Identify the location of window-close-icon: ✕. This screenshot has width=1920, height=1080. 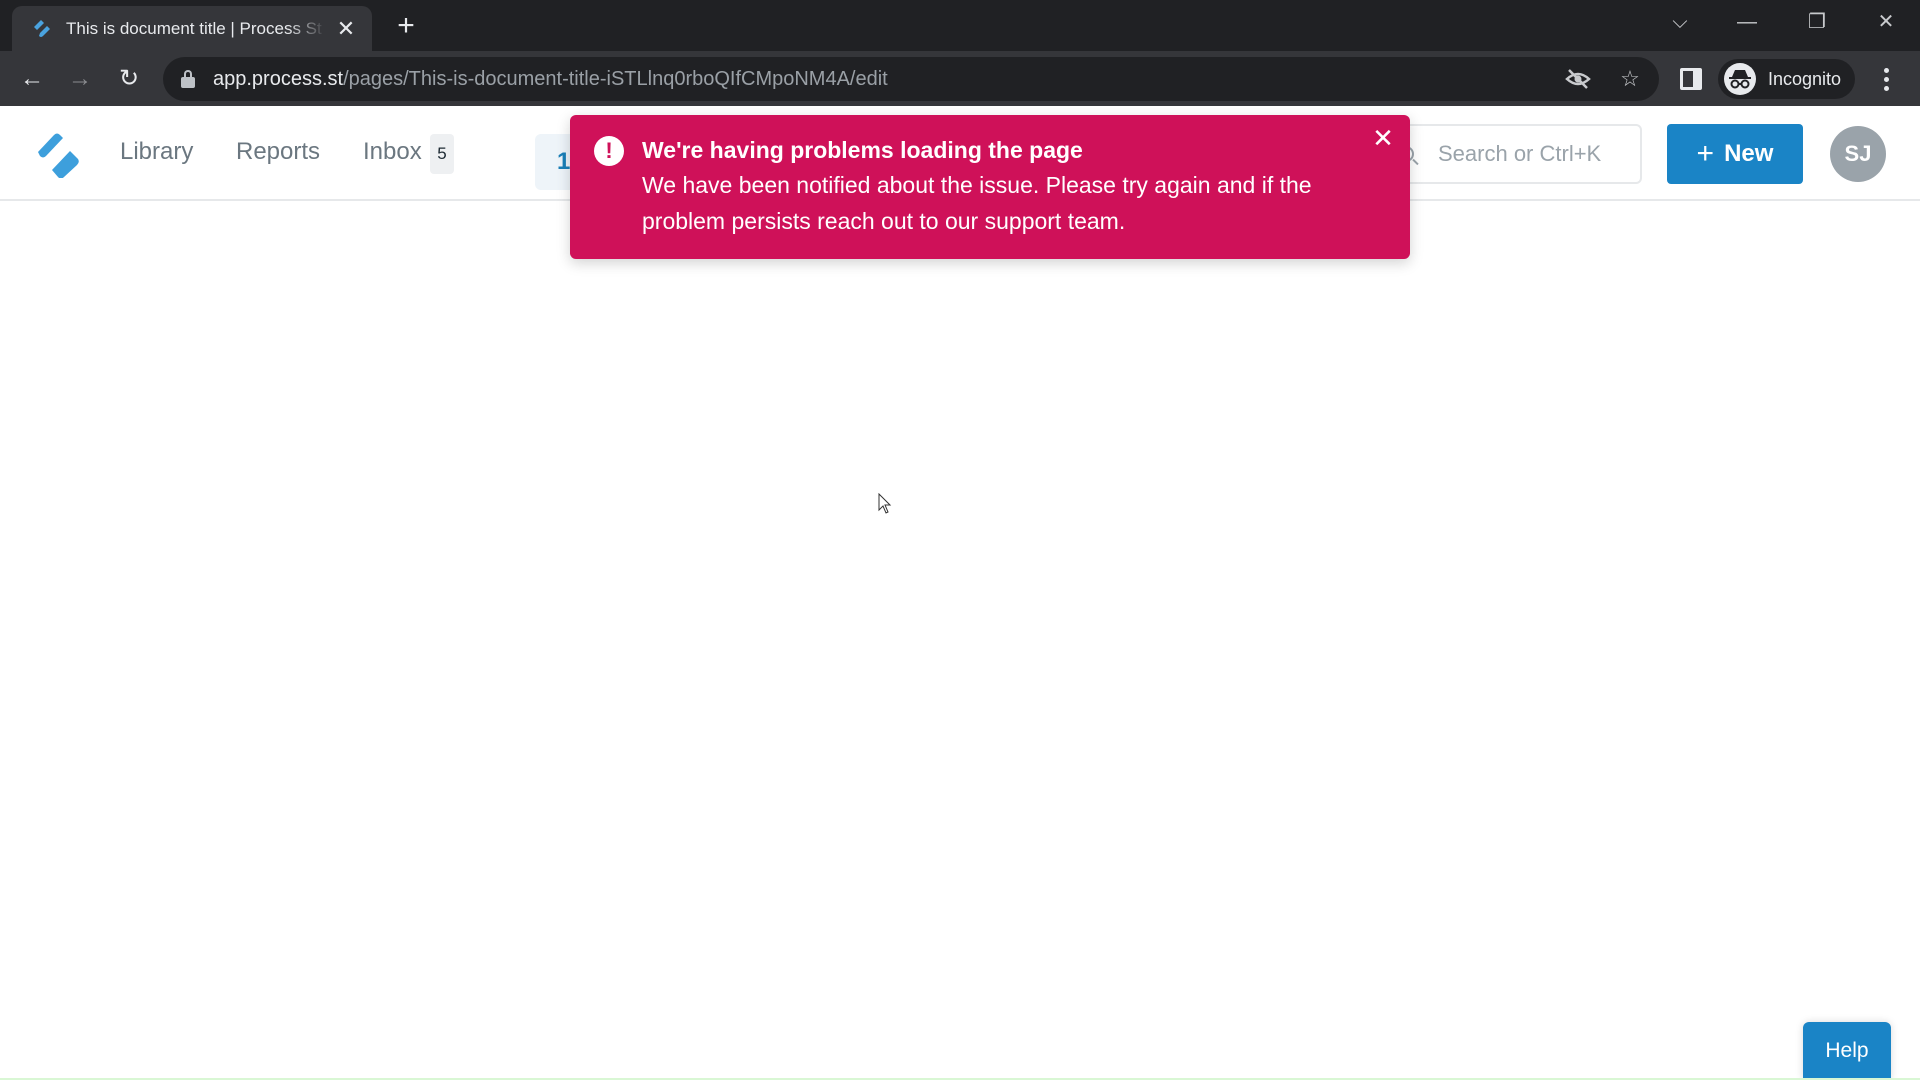
(1886, 22).